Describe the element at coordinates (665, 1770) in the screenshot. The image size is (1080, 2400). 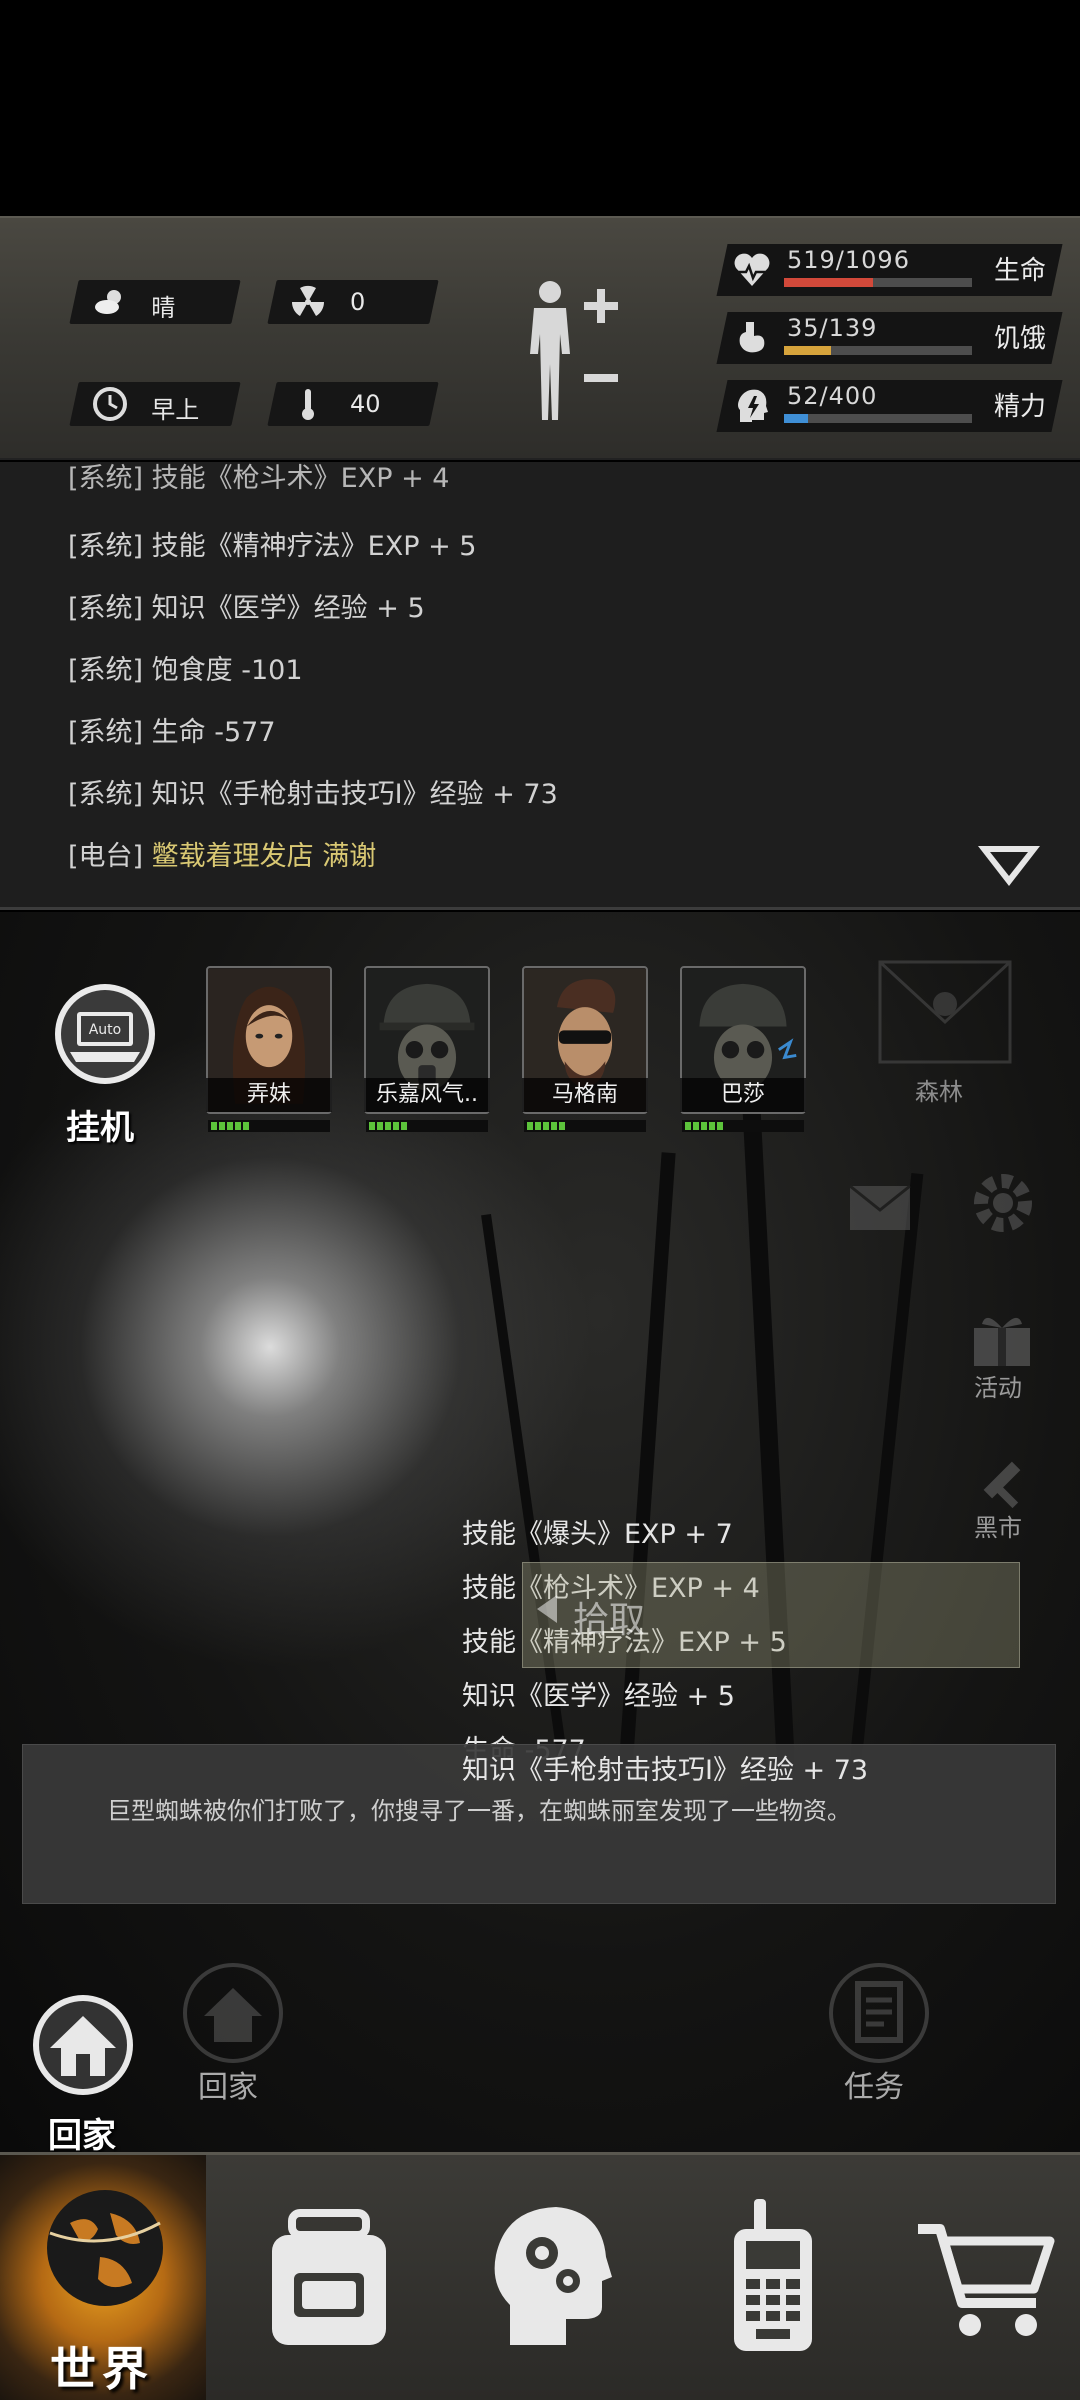
I see `loot-line: 知识《手枪射击技巧Ⅰ》经验 + 73` at that location.